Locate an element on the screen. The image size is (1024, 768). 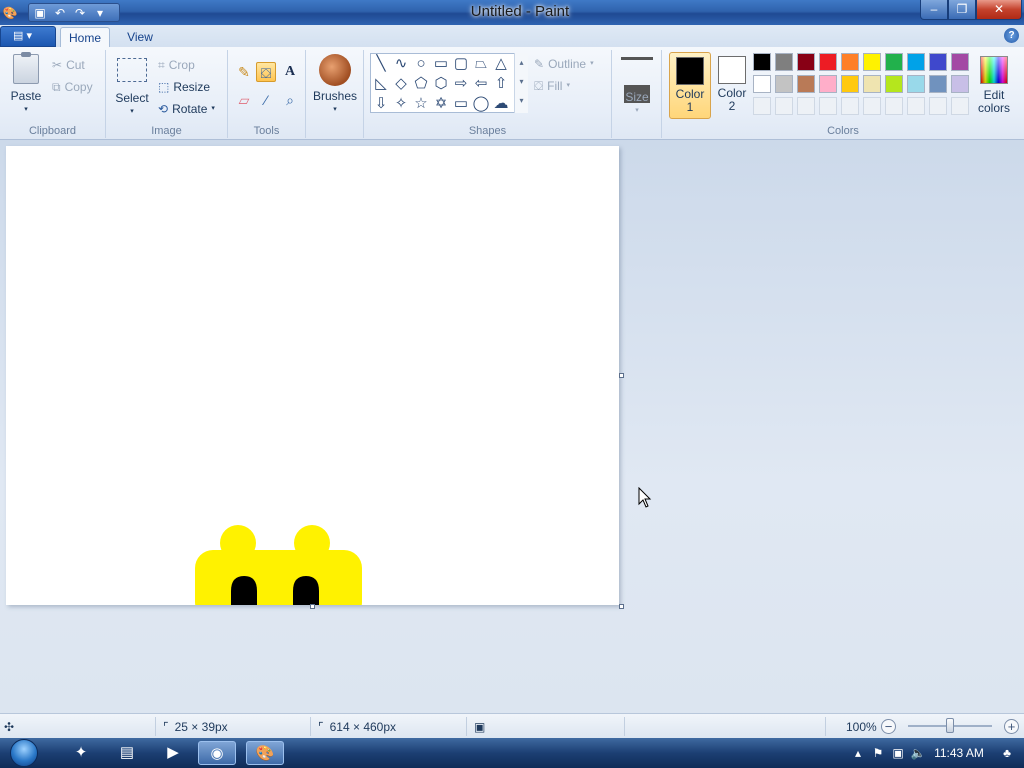
outline-button: ✎ Outline ▾ is located at coordinates (564, 64).